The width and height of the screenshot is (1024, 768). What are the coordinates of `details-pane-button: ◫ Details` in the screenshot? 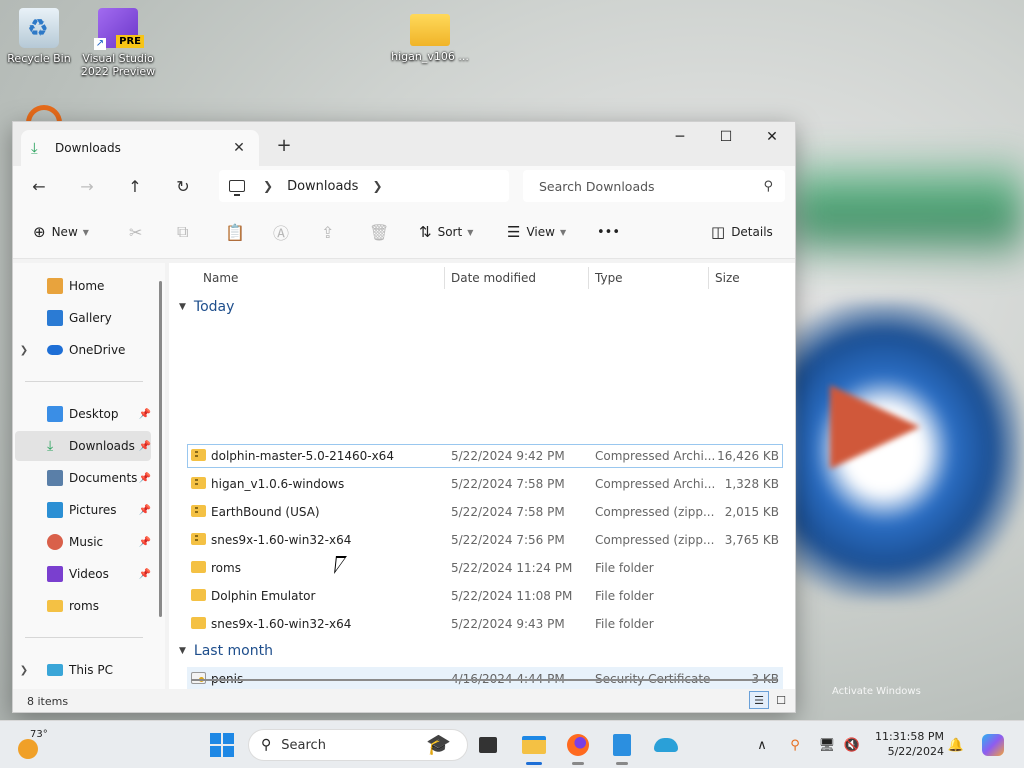 It's located at (742, 232).